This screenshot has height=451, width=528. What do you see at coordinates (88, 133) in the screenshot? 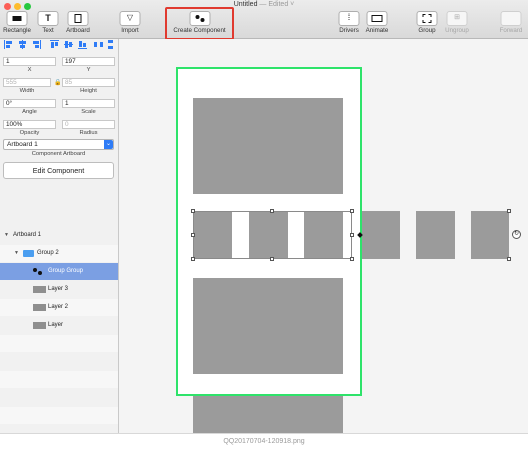
I see `radius-caption: Radius` at bounding box center [88, 133].